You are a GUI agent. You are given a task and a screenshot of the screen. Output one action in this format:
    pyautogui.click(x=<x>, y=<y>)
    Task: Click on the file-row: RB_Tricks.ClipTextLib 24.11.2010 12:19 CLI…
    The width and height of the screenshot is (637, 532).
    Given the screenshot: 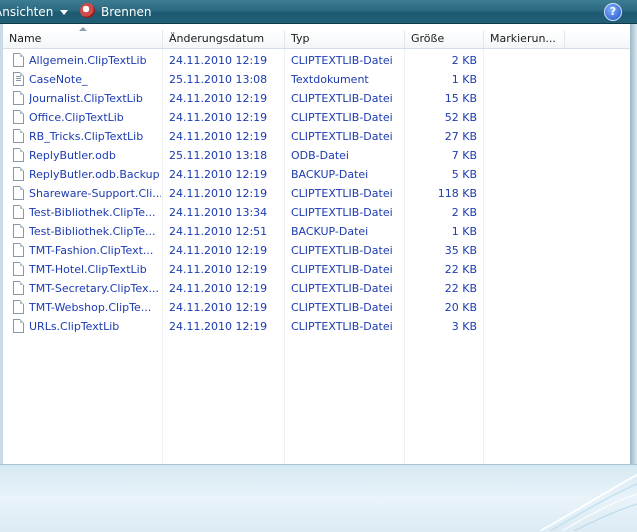 What is the action you would take?
    pyautogui.click(x=316, y=136)
    